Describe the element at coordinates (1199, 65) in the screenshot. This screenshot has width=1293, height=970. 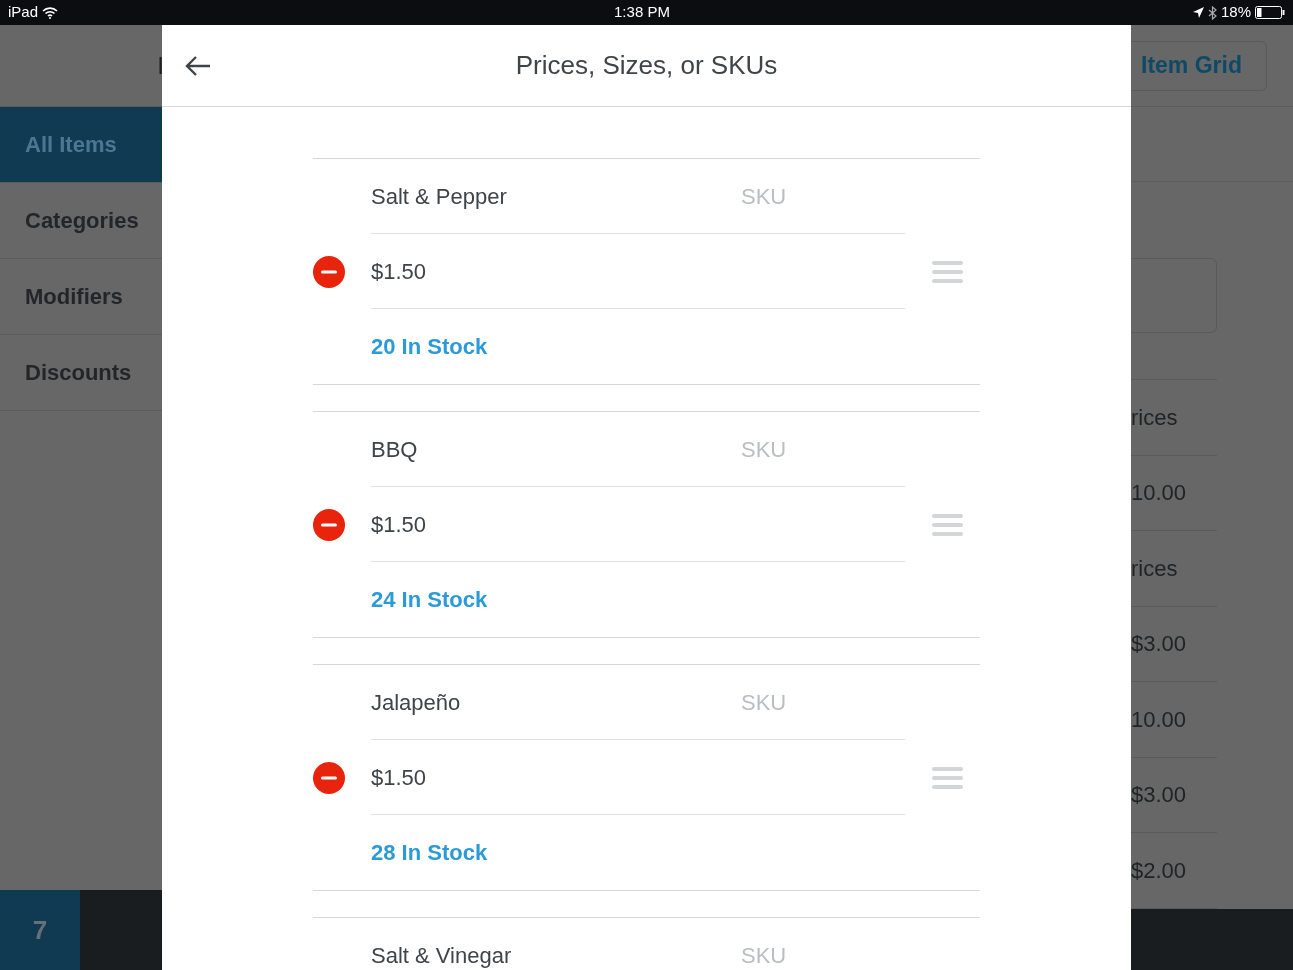
I see `item-grid-button: Item Grid` at that location.